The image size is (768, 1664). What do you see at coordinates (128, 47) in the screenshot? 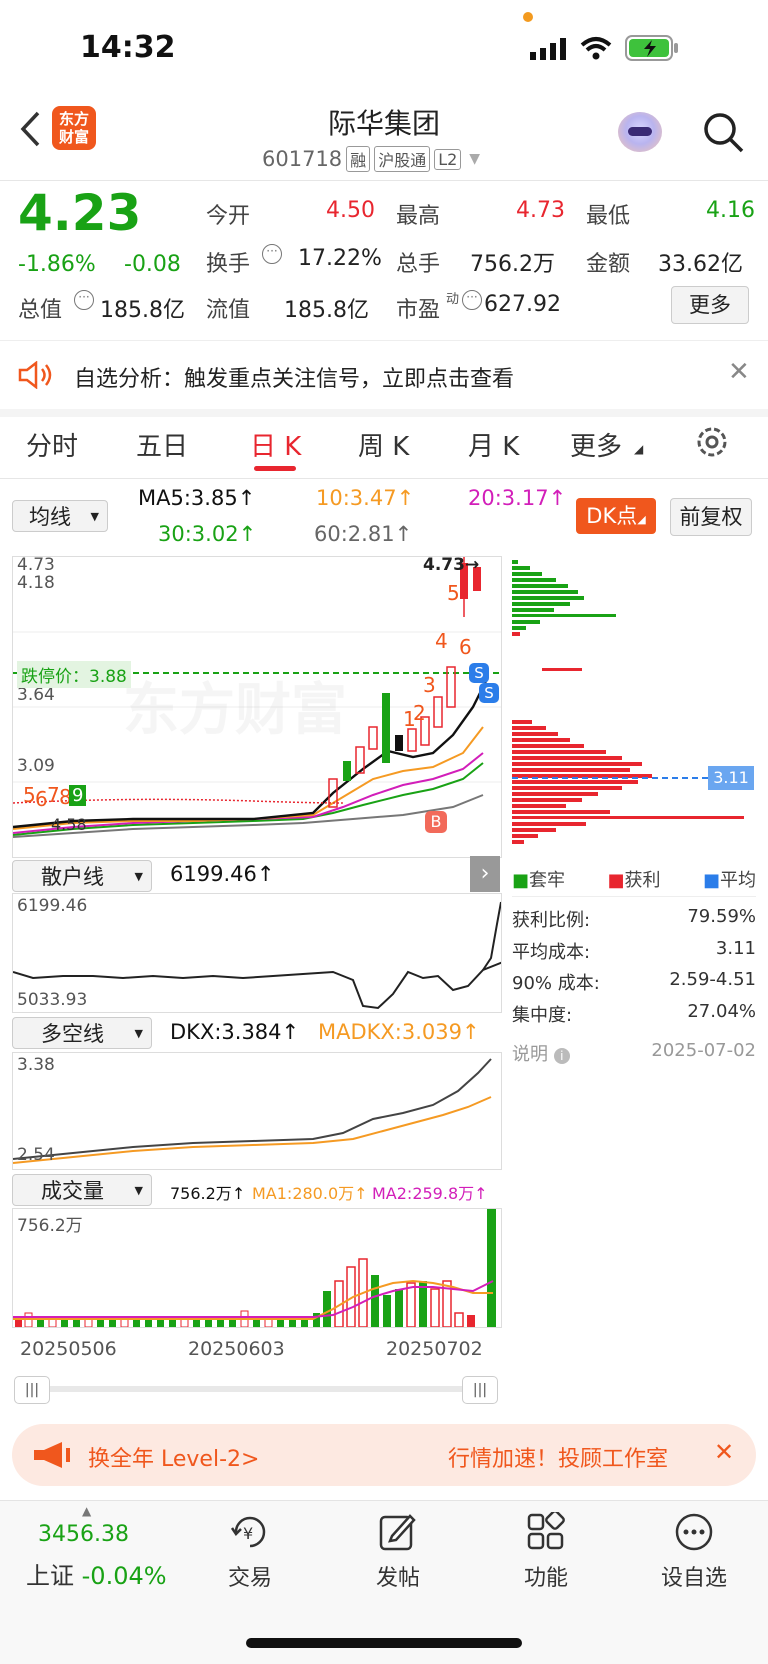
I see `status-time: 14:32` at bounding box center [128, 47].